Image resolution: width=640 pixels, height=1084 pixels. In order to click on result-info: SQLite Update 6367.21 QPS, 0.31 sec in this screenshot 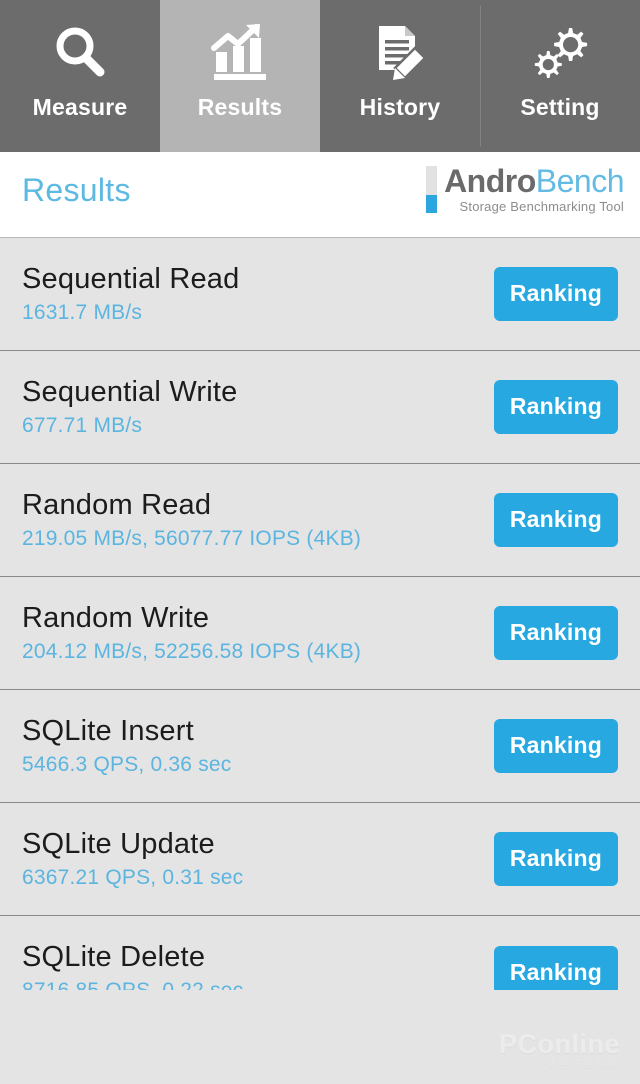, I will do `click(132, 859)`.